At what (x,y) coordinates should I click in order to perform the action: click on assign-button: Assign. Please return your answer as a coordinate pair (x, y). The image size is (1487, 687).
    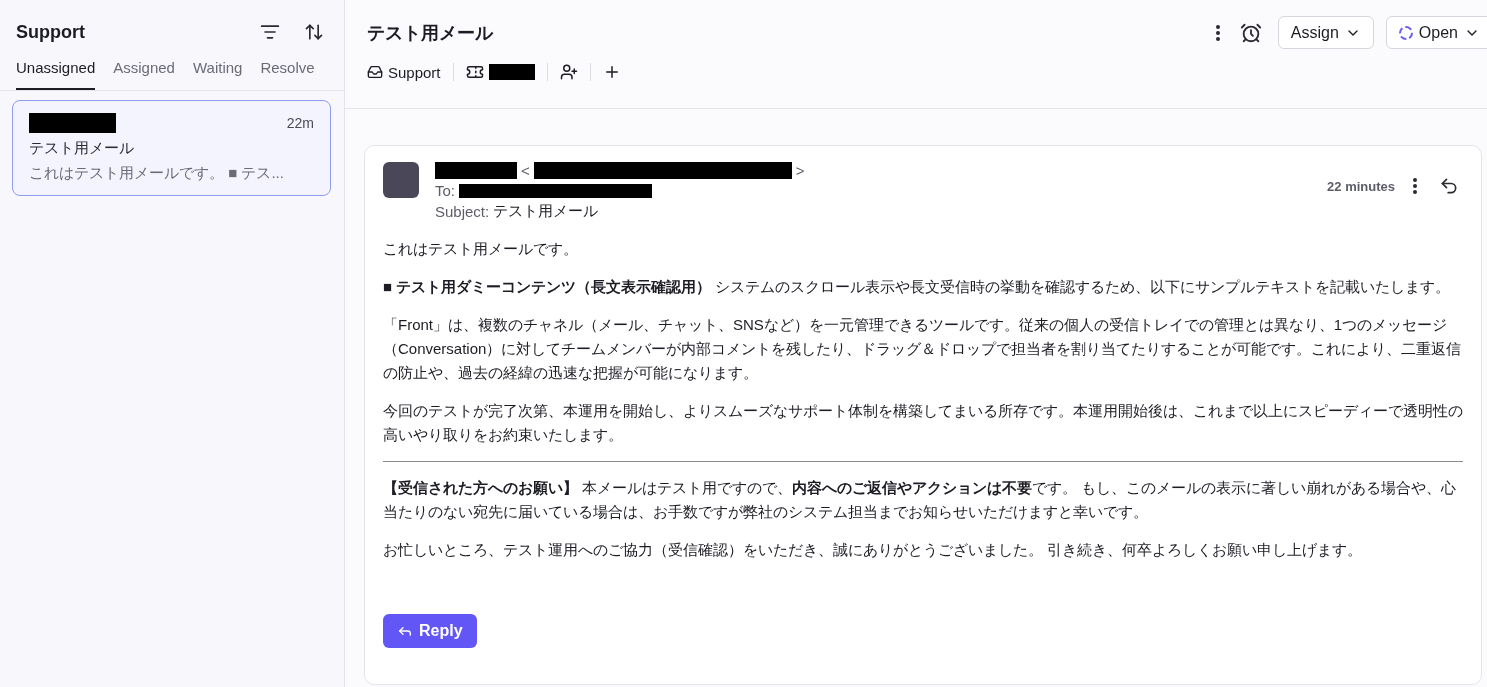
    Looking at the image, I should click on (1325, 32).